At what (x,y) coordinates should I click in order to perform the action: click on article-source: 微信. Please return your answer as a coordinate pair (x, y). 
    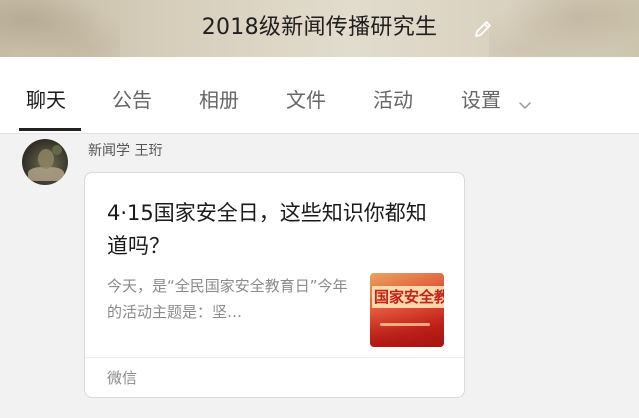
    Looking at the image, I should click on (122, 378).